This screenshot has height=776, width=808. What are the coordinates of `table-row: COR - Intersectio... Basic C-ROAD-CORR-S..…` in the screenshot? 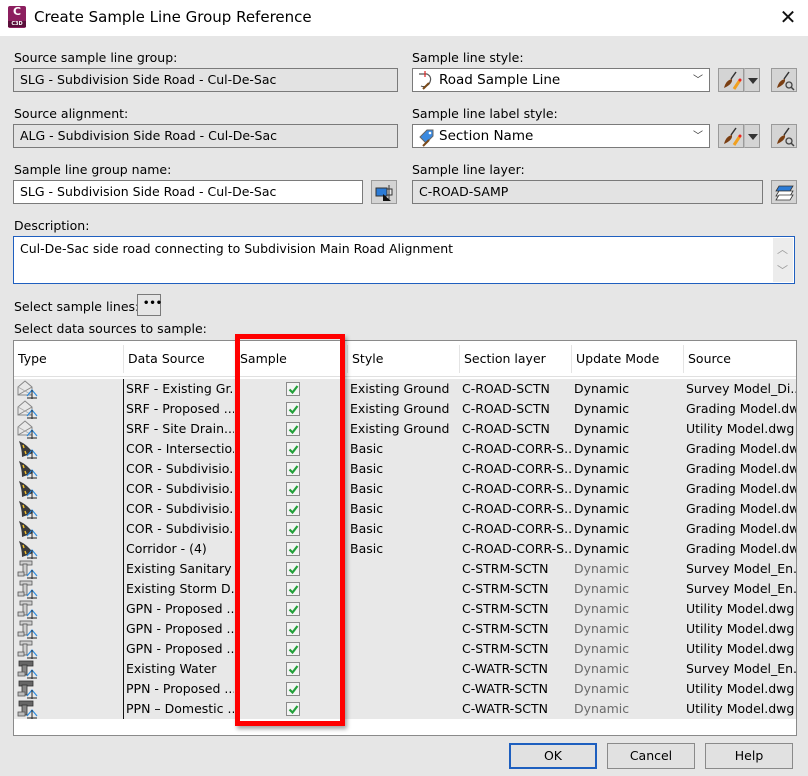 It's located at (405, 449).